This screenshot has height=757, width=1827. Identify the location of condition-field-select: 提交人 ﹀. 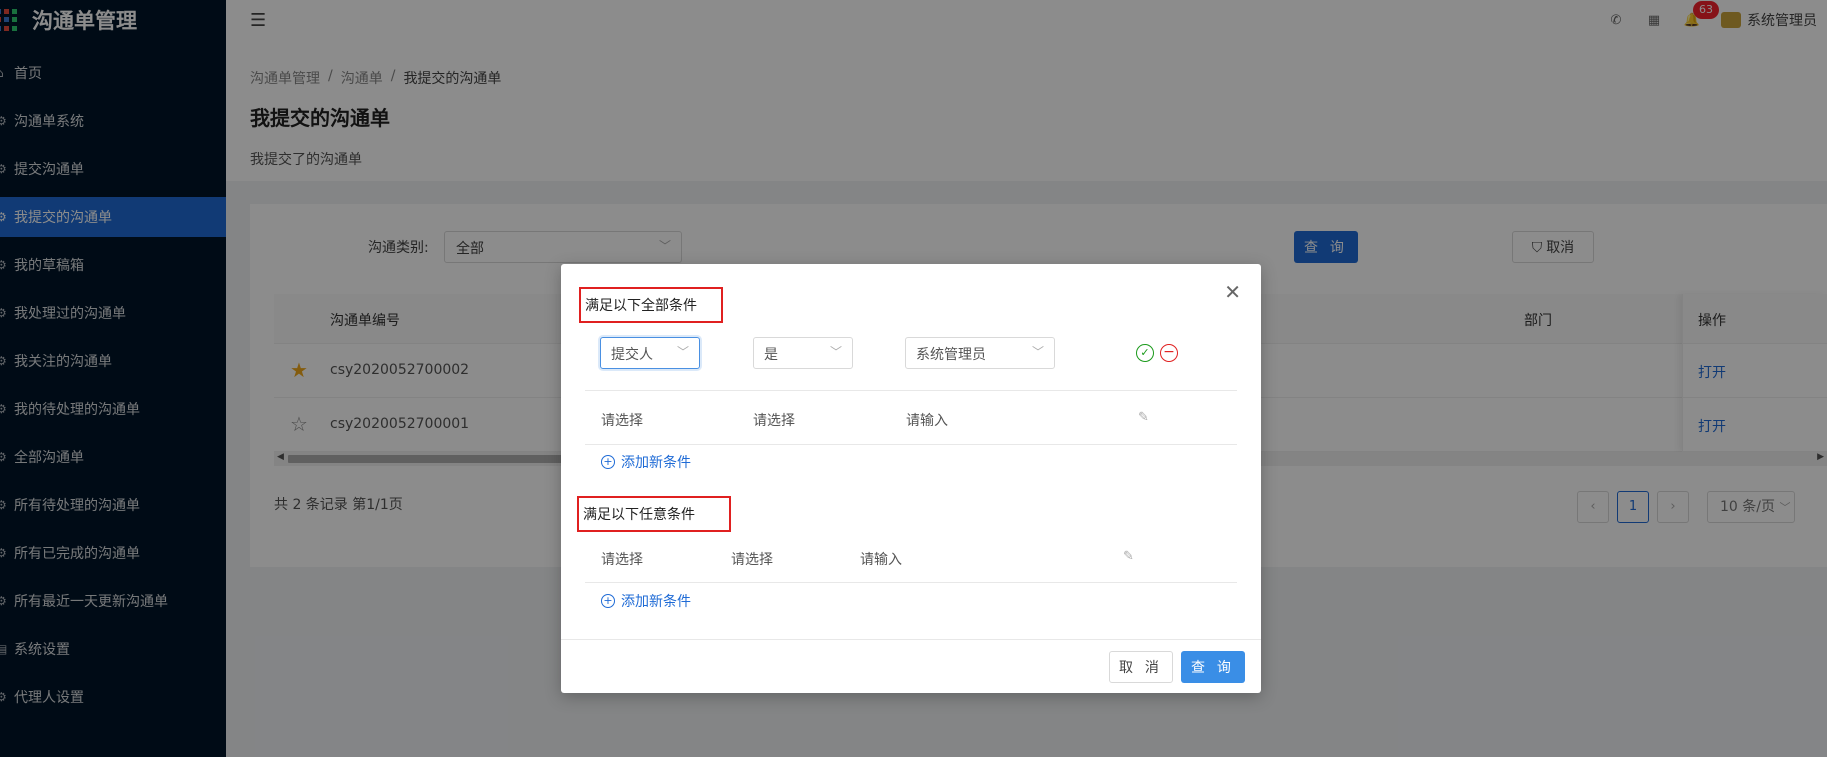
(650, 353).